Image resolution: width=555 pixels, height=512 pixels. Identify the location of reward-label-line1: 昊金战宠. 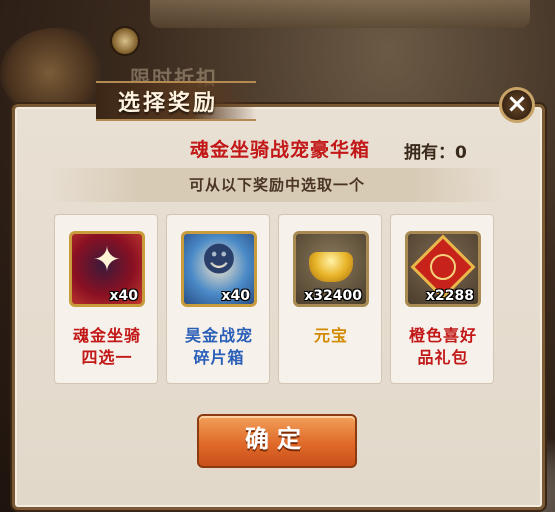
(218, 335).